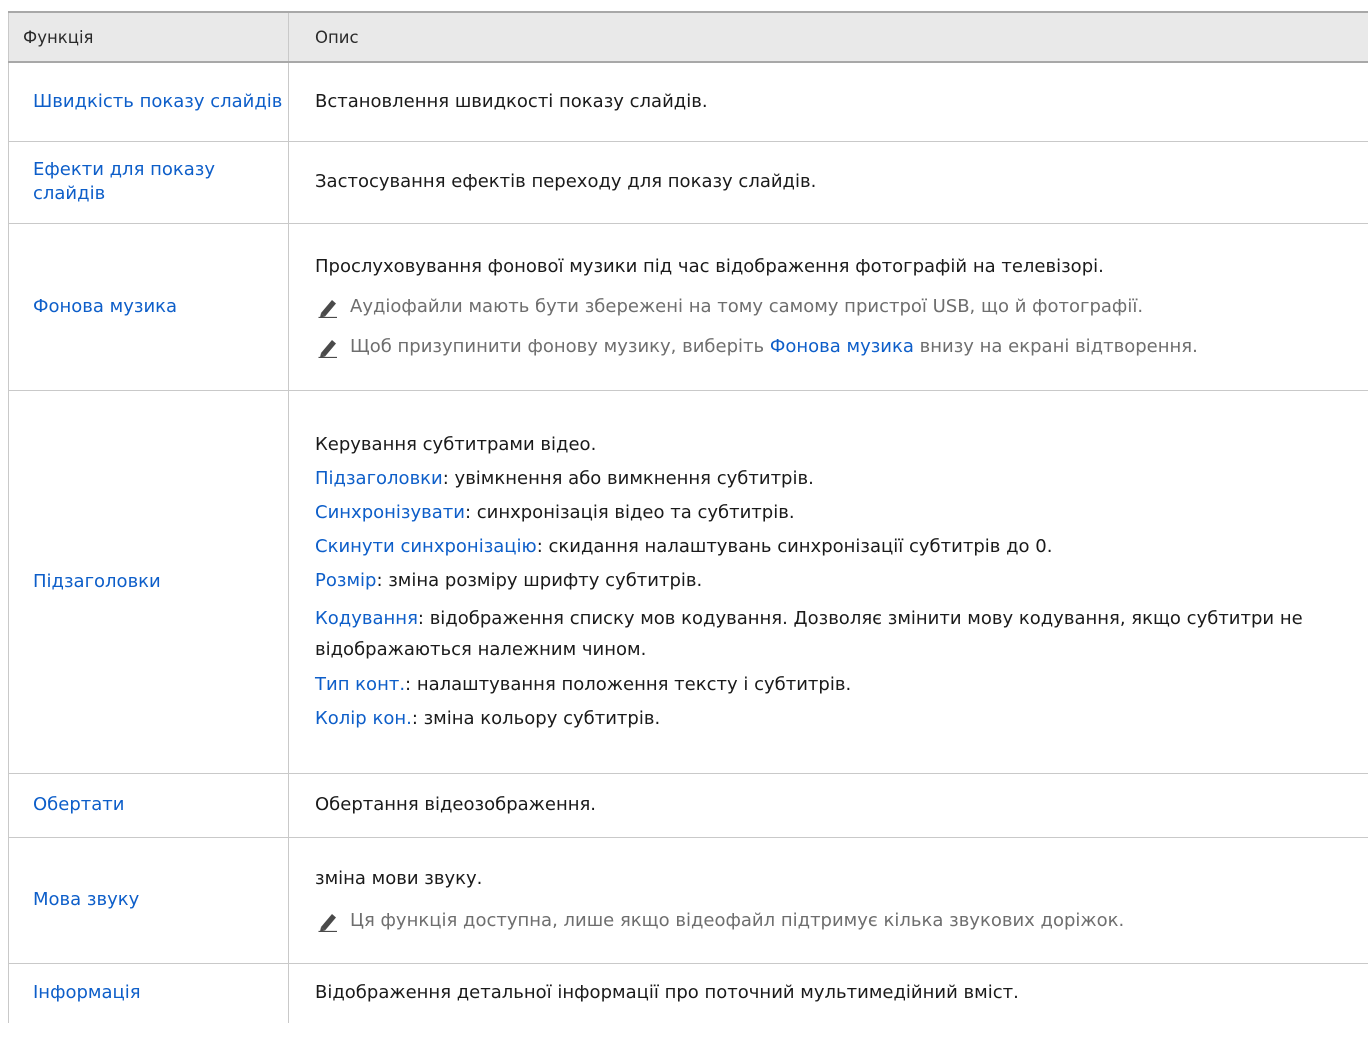 The width and height of the screenshot is (1368, 1048). What do you see at coordinates (366, 618) in the screenshot?
I see `option-term: Кодування` at bounding box center [366, 618].